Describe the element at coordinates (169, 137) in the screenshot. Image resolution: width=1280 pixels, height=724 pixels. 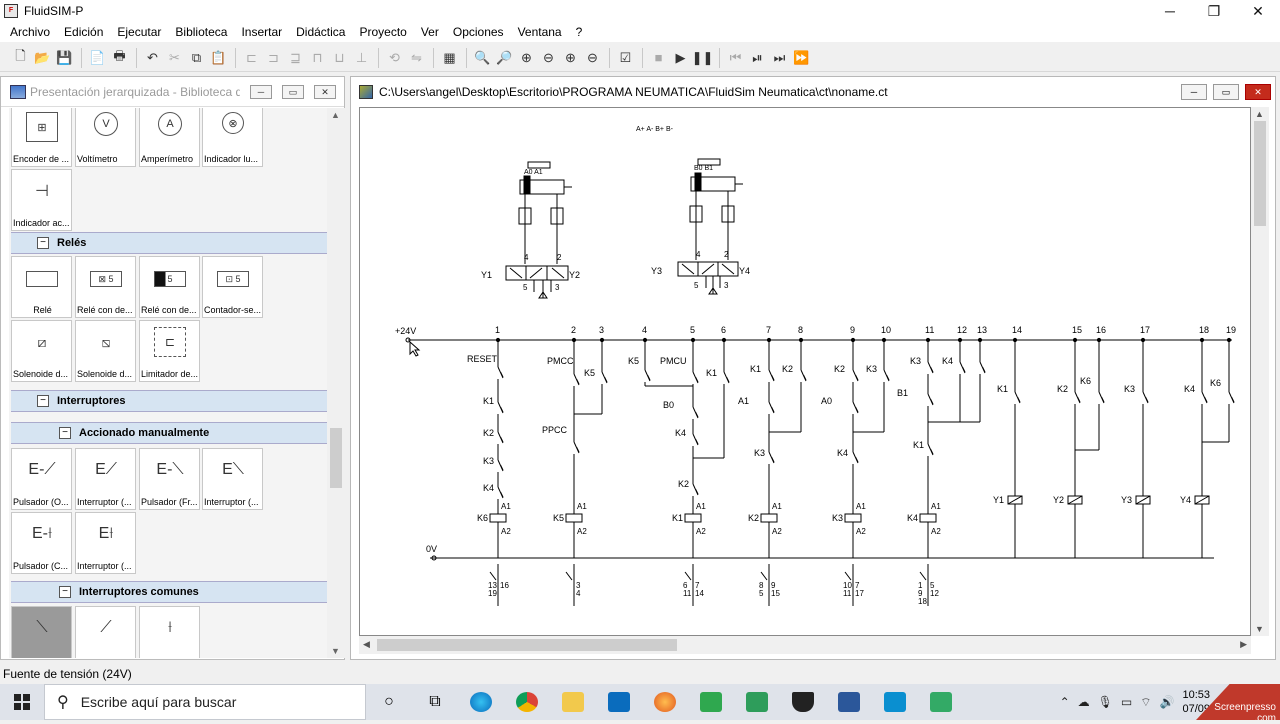
I see `tile-amperimetro: A Amperímetro` at that location.